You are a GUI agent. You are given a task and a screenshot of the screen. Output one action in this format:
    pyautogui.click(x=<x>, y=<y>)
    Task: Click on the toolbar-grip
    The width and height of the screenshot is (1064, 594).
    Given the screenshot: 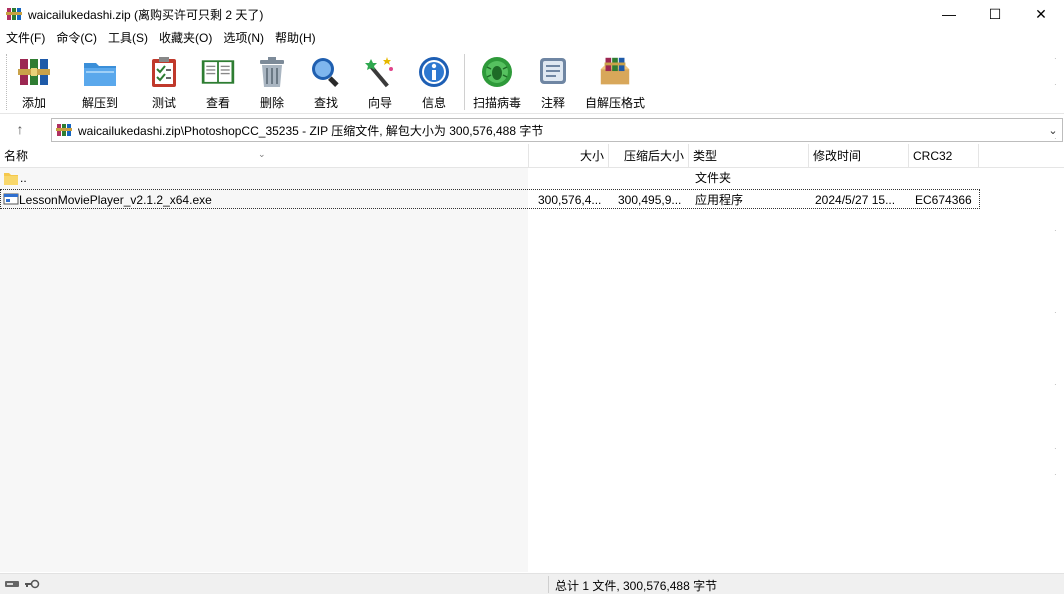 What is the action you would take?
    pyautogui.click(x=8, y=82)
    